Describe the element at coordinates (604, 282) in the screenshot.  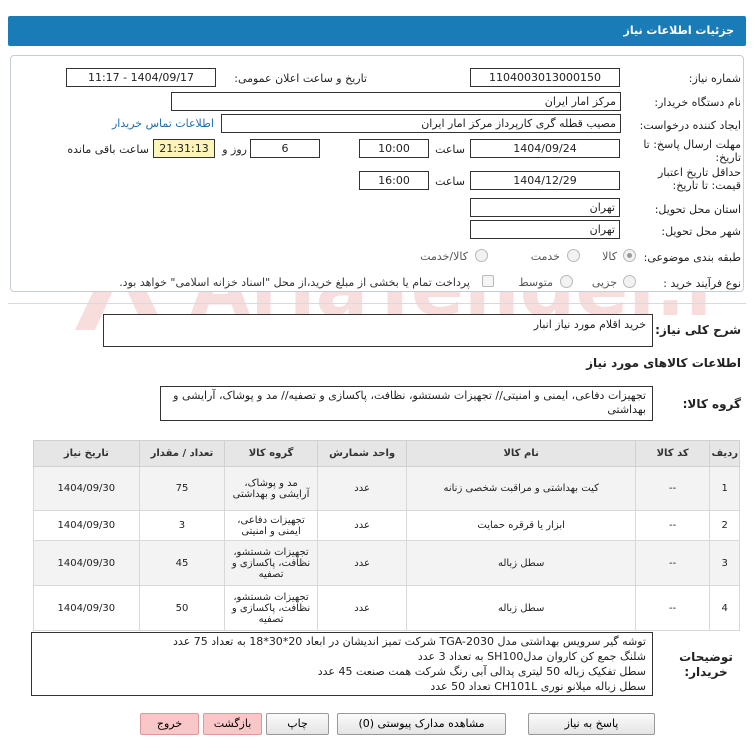
I see `process-minor-label: جزیی` at that location.